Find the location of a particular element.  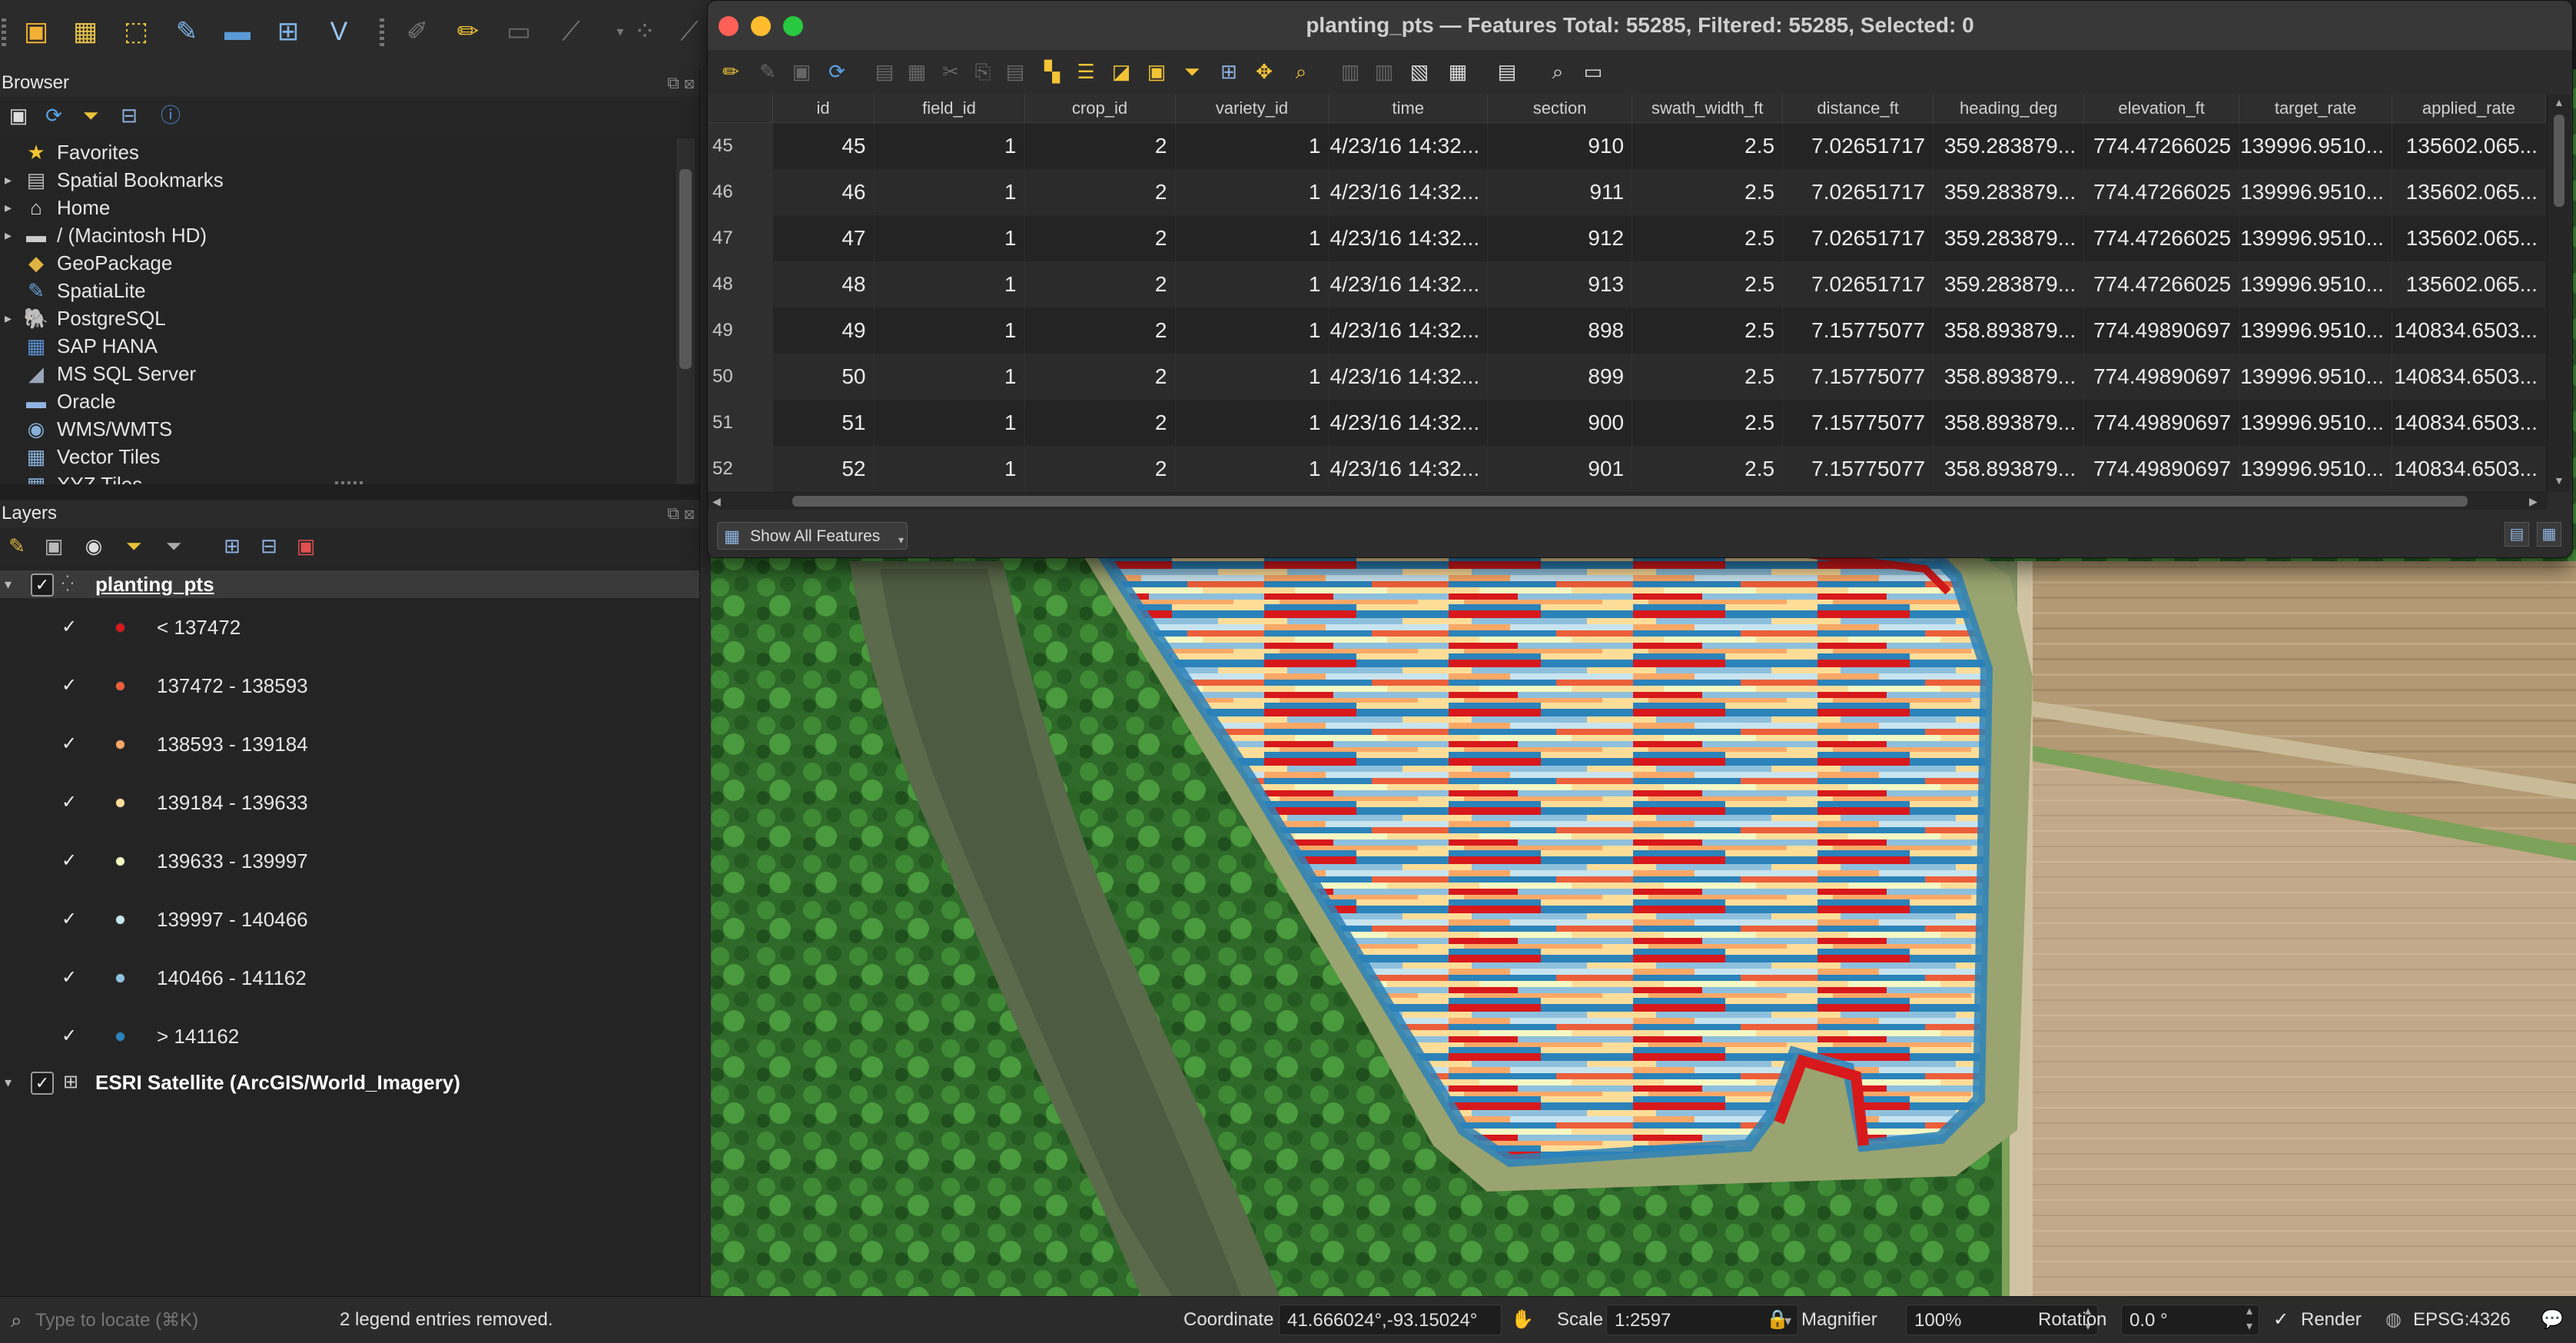

new-field-icon: ▥ is located at coordinates (1350, 71).